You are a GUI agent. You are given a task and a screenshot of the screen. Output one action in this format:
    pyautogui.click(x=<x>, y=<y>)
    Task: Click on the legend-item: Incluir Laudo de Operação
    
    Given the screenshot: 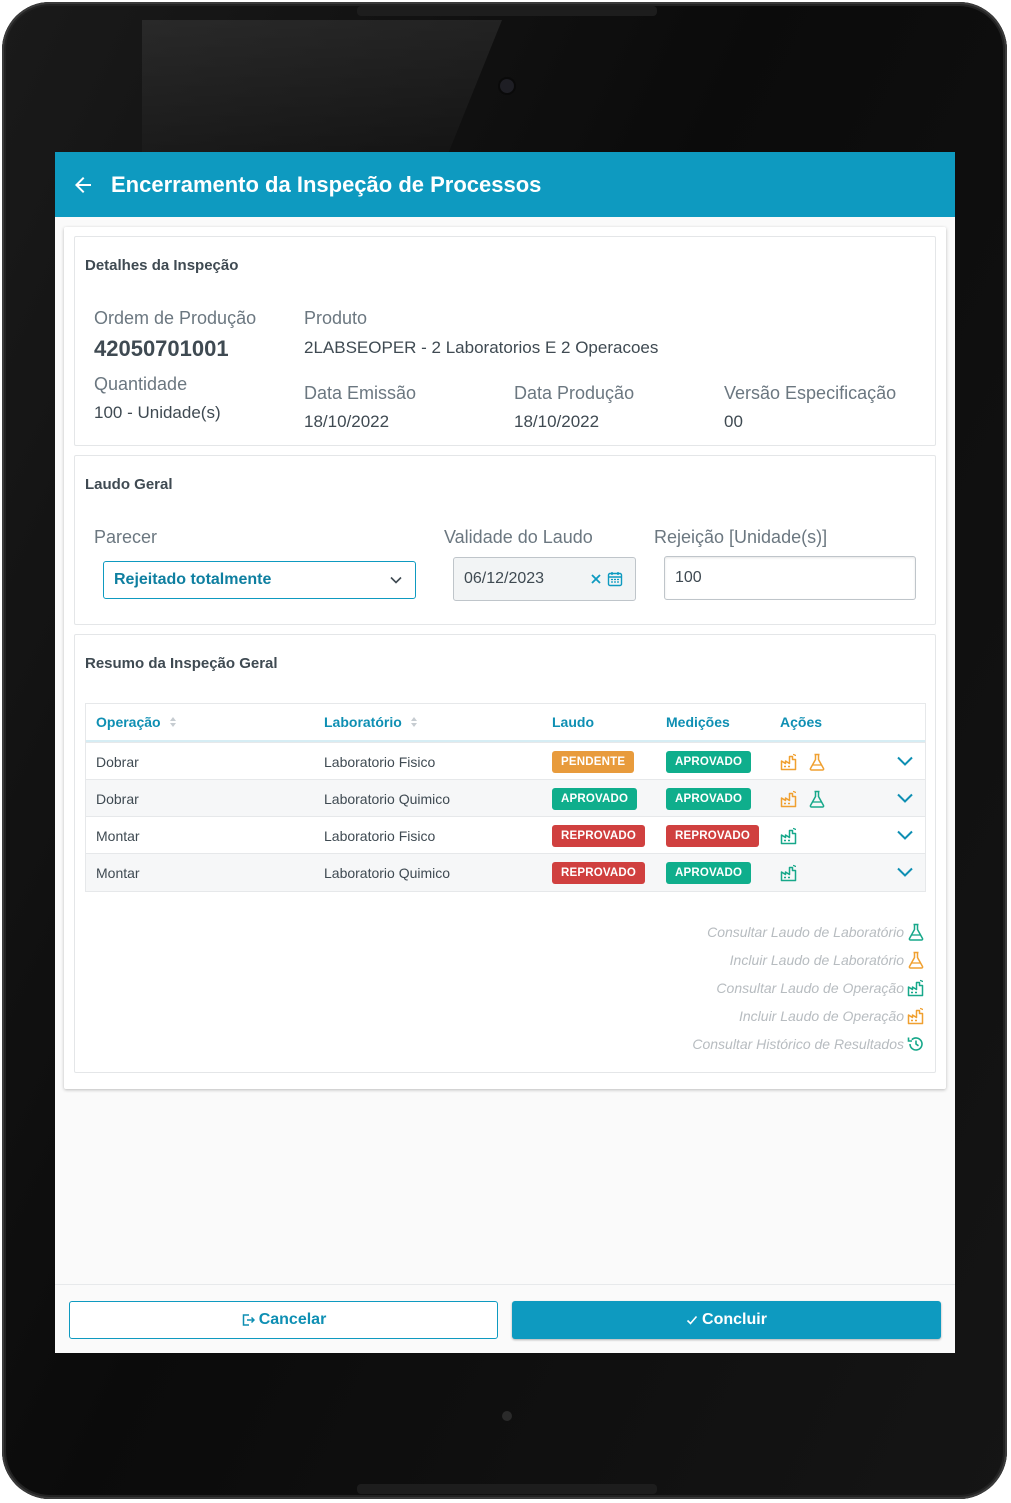 What is the action you would take?
    pyautogui.click(x=832, y=1016)
    